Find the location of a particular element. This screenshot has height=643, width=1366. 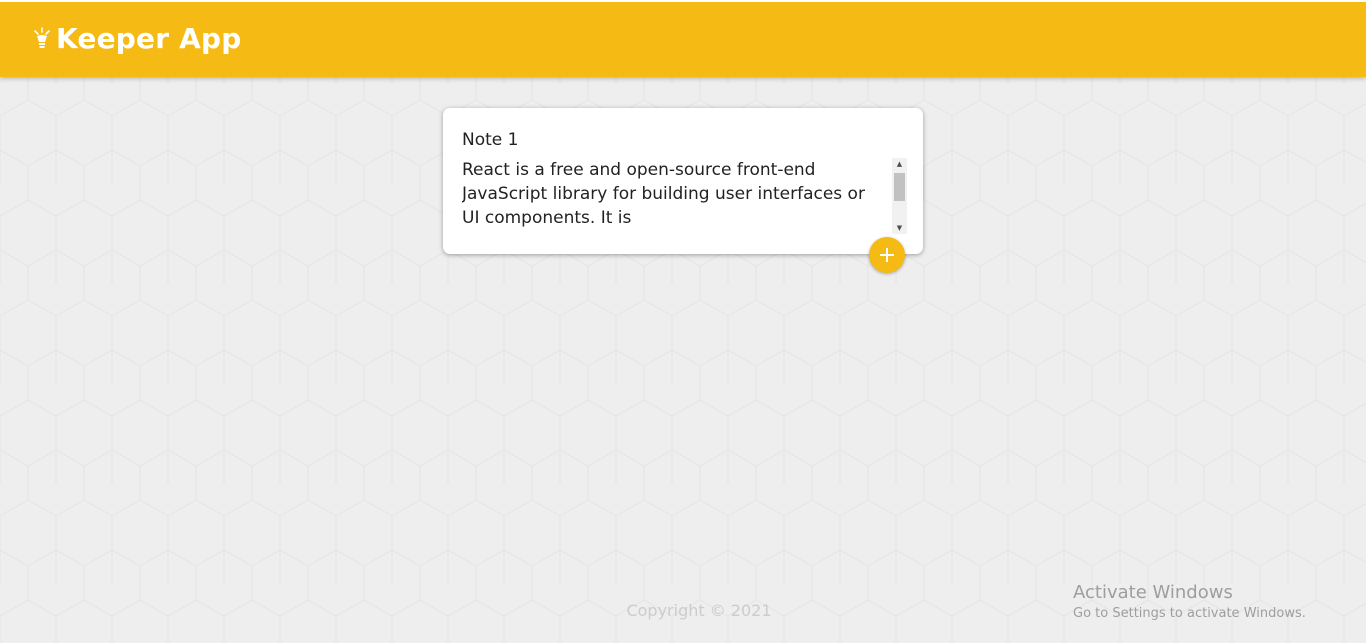

scroll-up-arrow-icon: ▲ is located at coordinates (899, 164).